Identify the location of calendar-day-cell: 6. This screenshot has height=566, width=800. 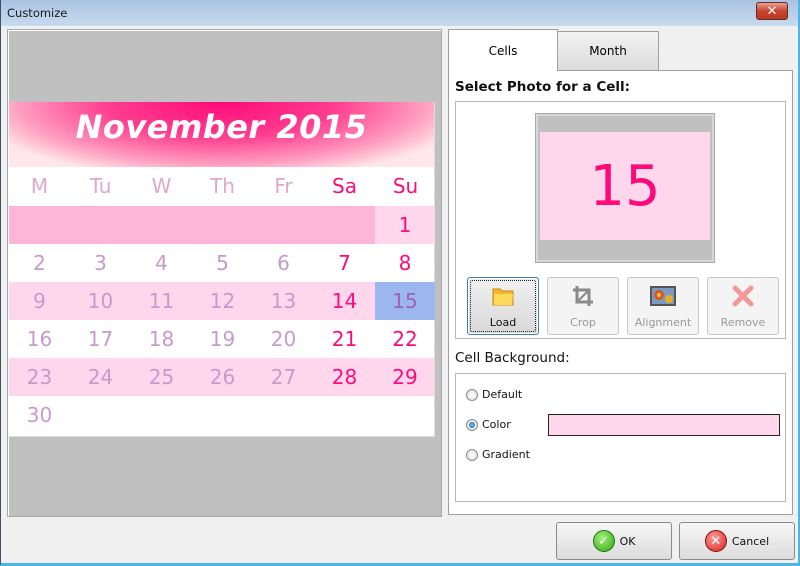
(283, 263).